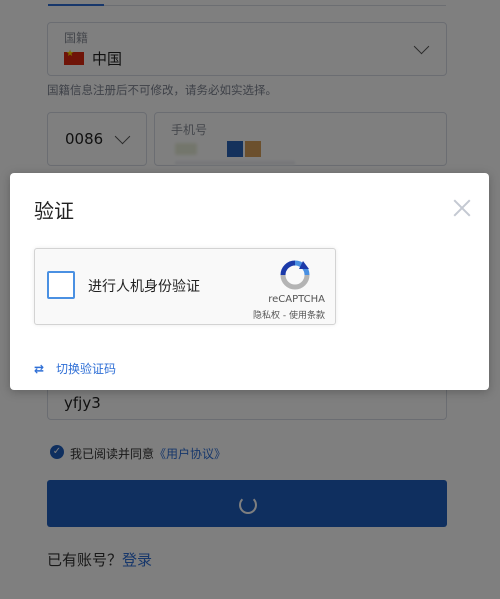 The image size is (500, 599). Describe the element at coordinates (296, 299) in the screenshot. I see `recaptcha-brand: reCAPTCHA` at that location.